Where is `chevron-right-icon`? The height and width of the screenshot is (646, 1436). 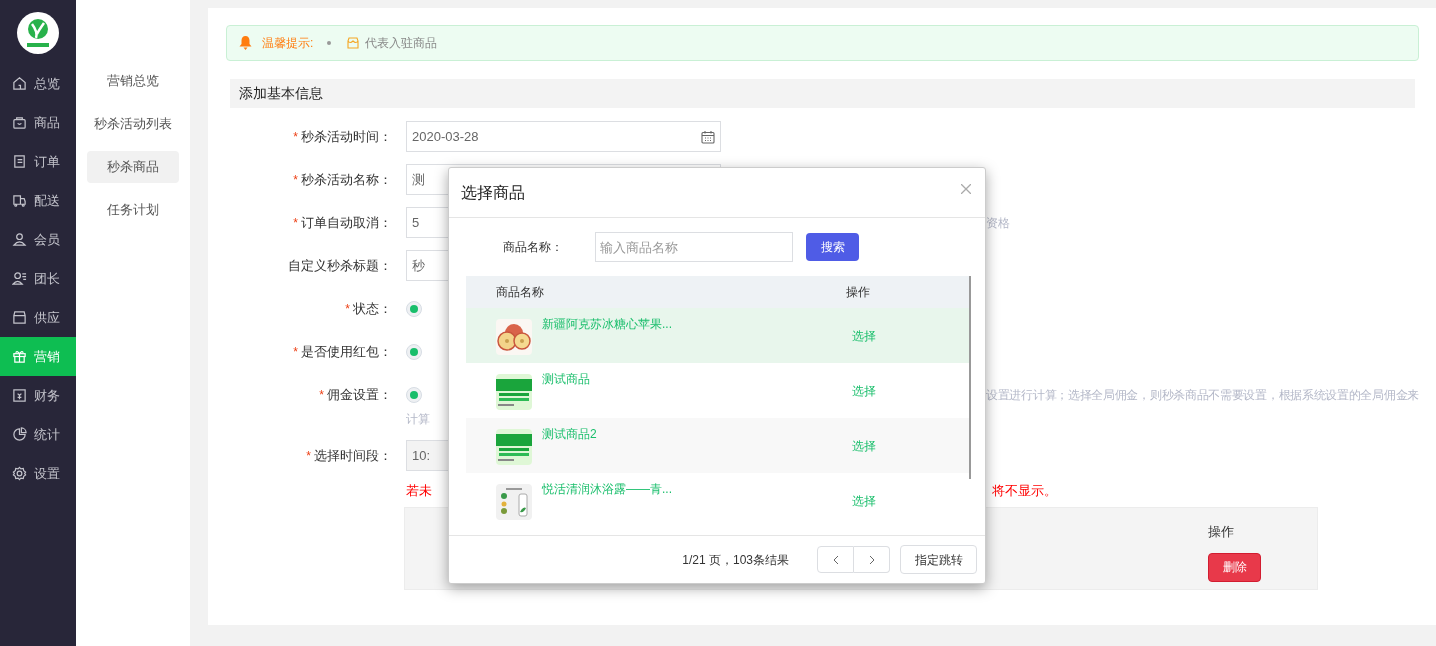
chevron-right-icon is located at coordinates (871, 559).